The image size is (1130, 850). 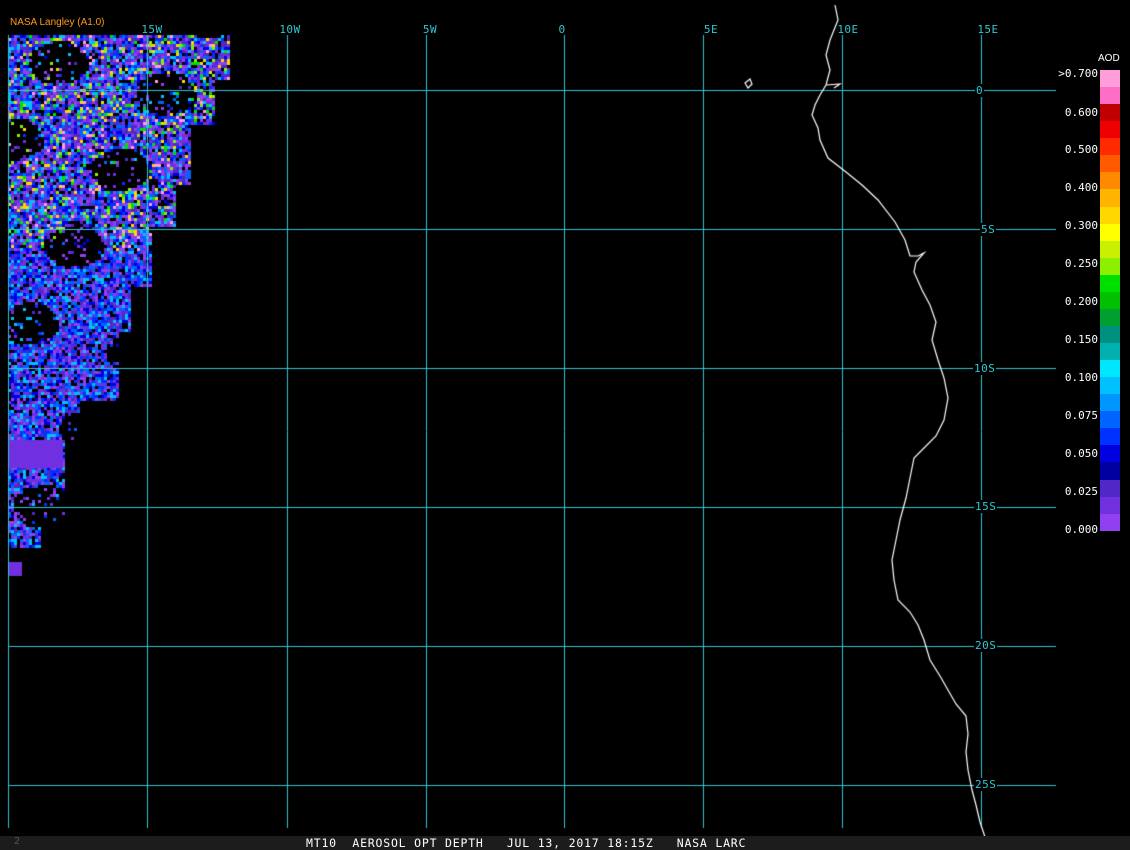 What do you see at coordinates (980, 90) in the screenshot?
I see `lat-label-0: 0` at bounding box center [980, 90].